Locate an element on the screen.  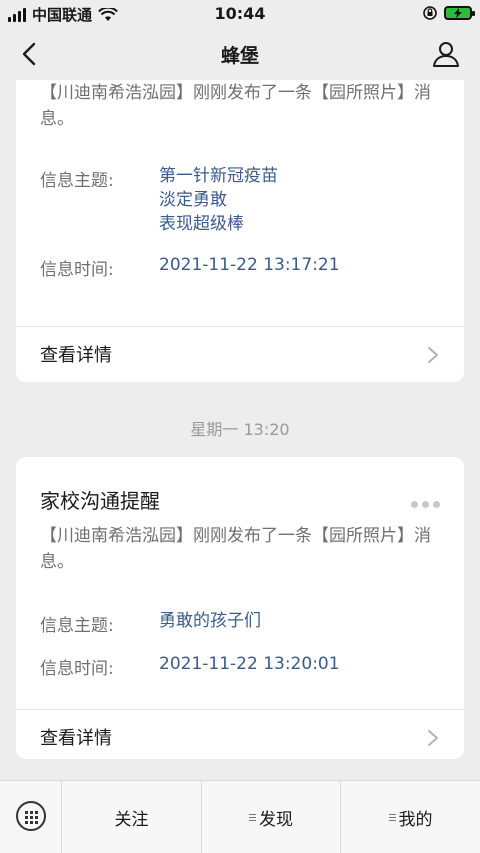
topic-line: 表现超级棒 is located at coordinates (201, 224).